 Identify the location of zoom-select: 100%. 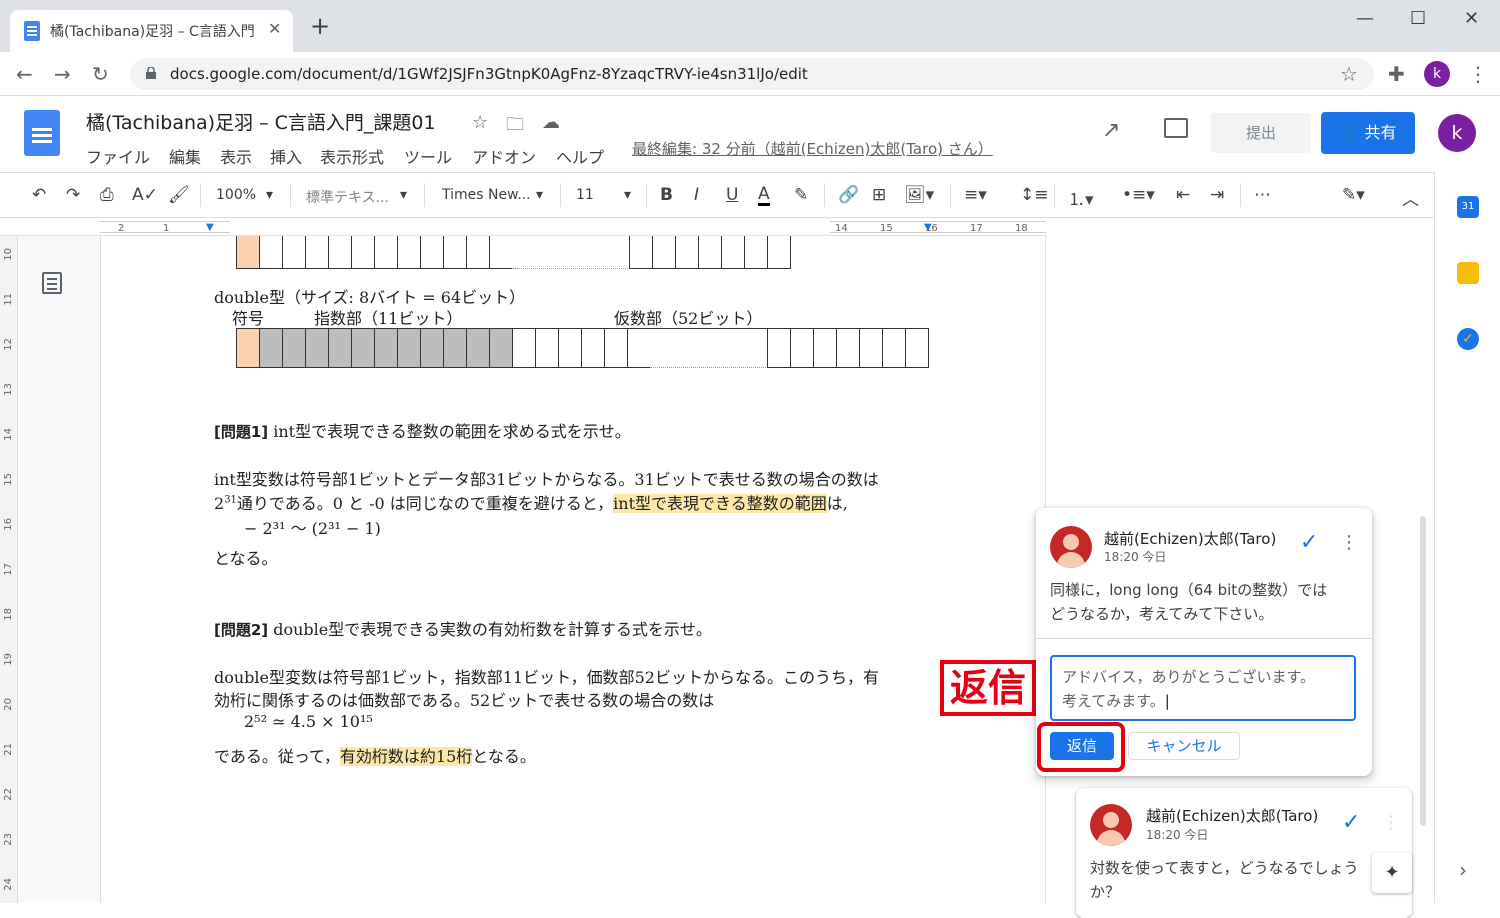
(236, 195).